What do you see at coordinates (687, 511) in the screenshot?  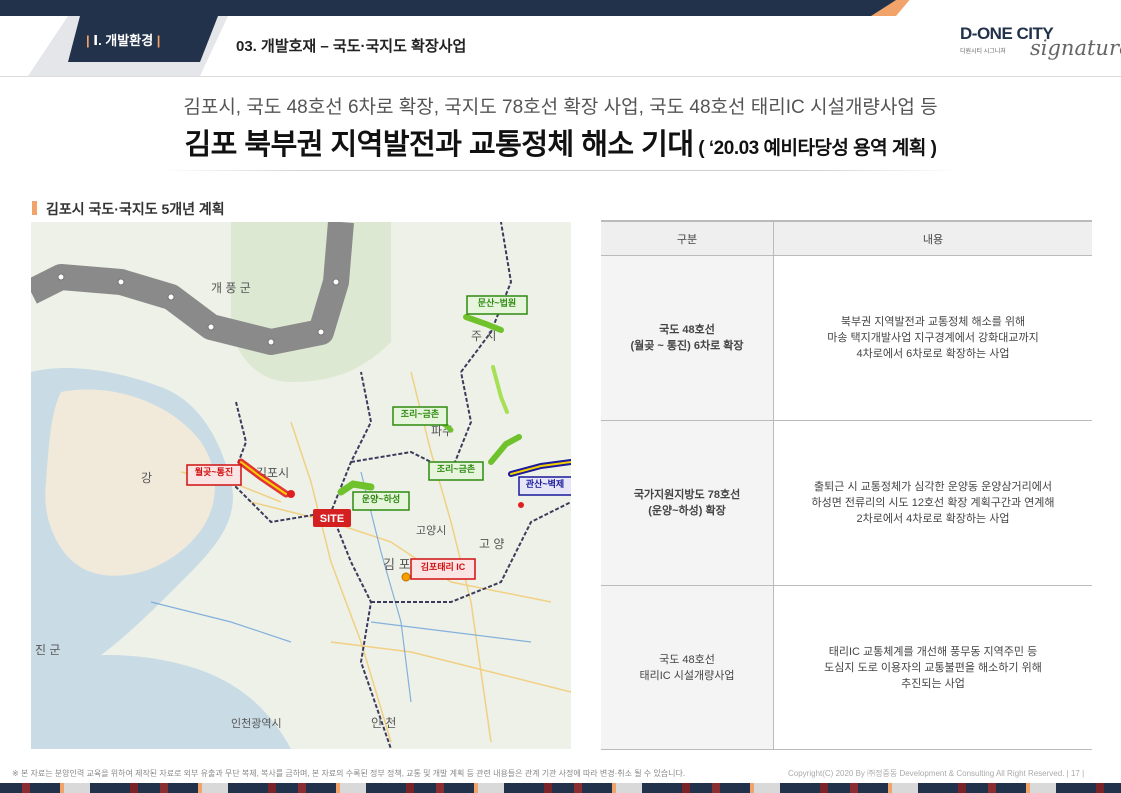 I see `category-line: (운양~하성) 확장` at bounding box center [687, 511].